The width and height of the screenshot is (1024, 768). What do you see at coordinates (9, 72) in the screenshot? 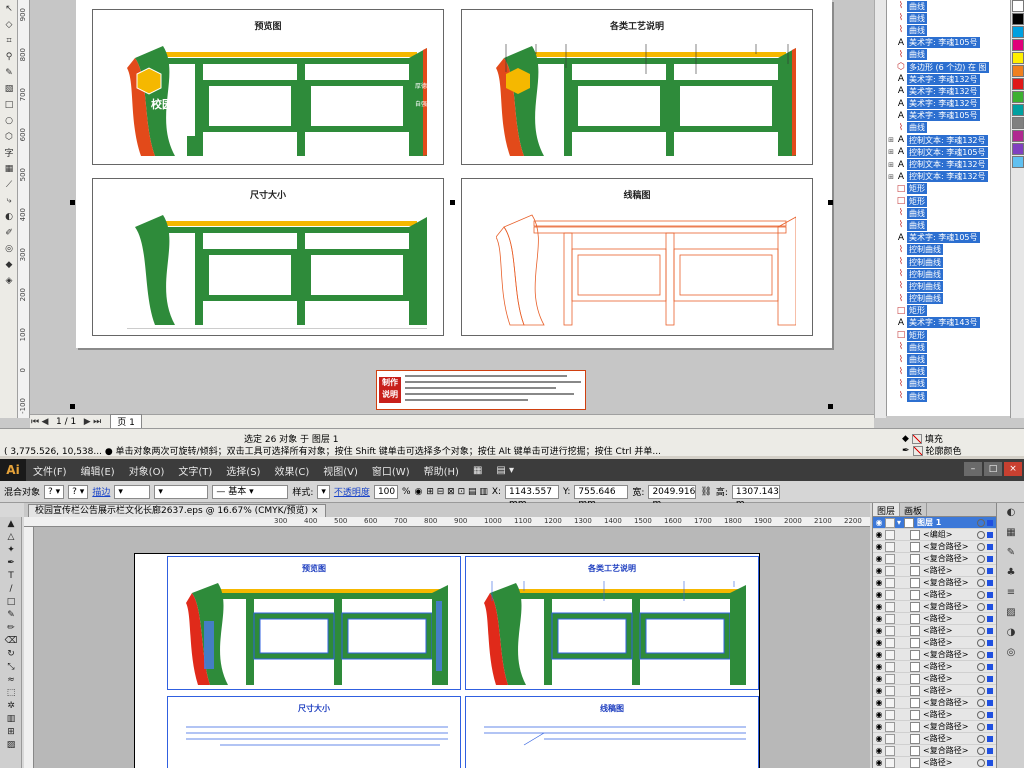
I see `freehand-tool-icon: ✎` at bounding box center [9, 72].